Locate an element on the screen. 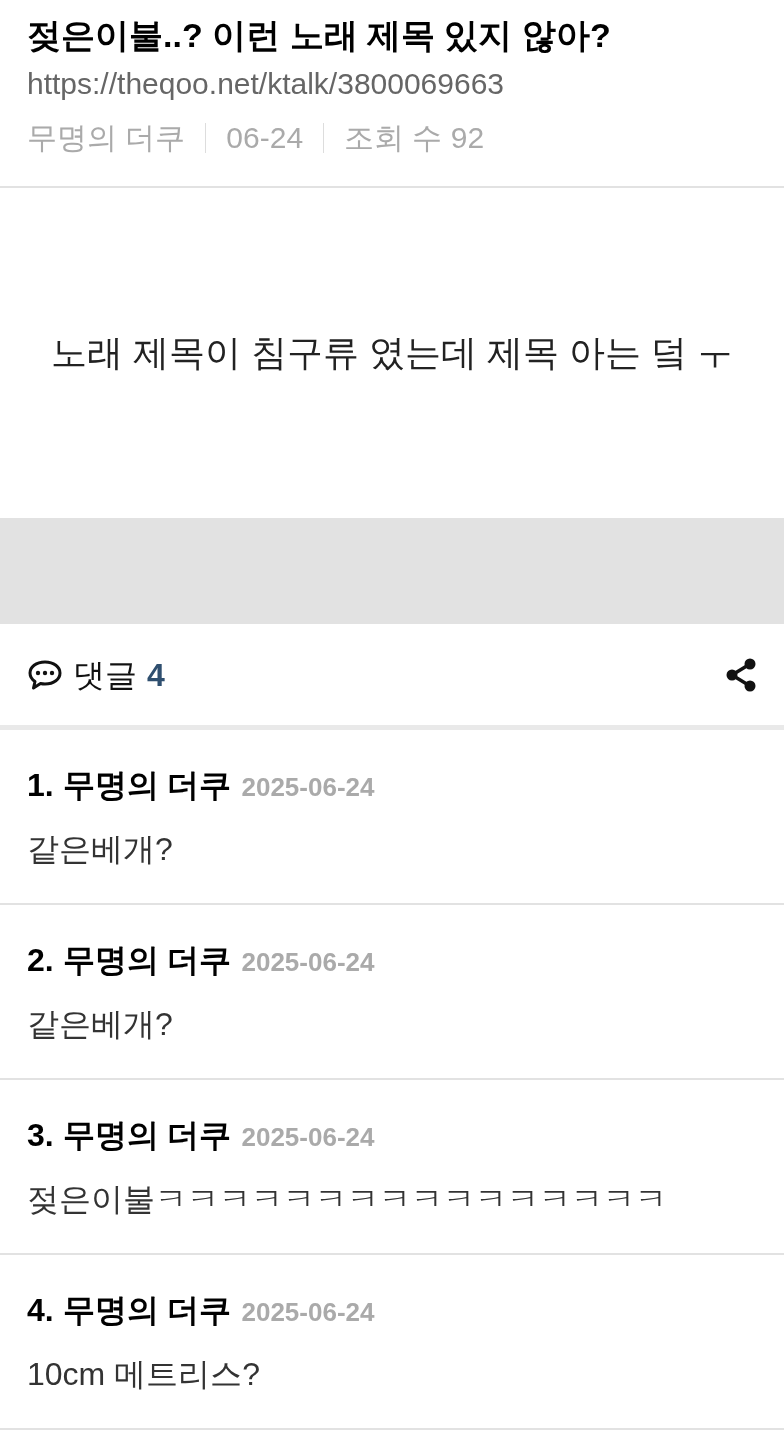  comment-author: 3. 무명의 더쿠 is located at coordinates (129, 1135).